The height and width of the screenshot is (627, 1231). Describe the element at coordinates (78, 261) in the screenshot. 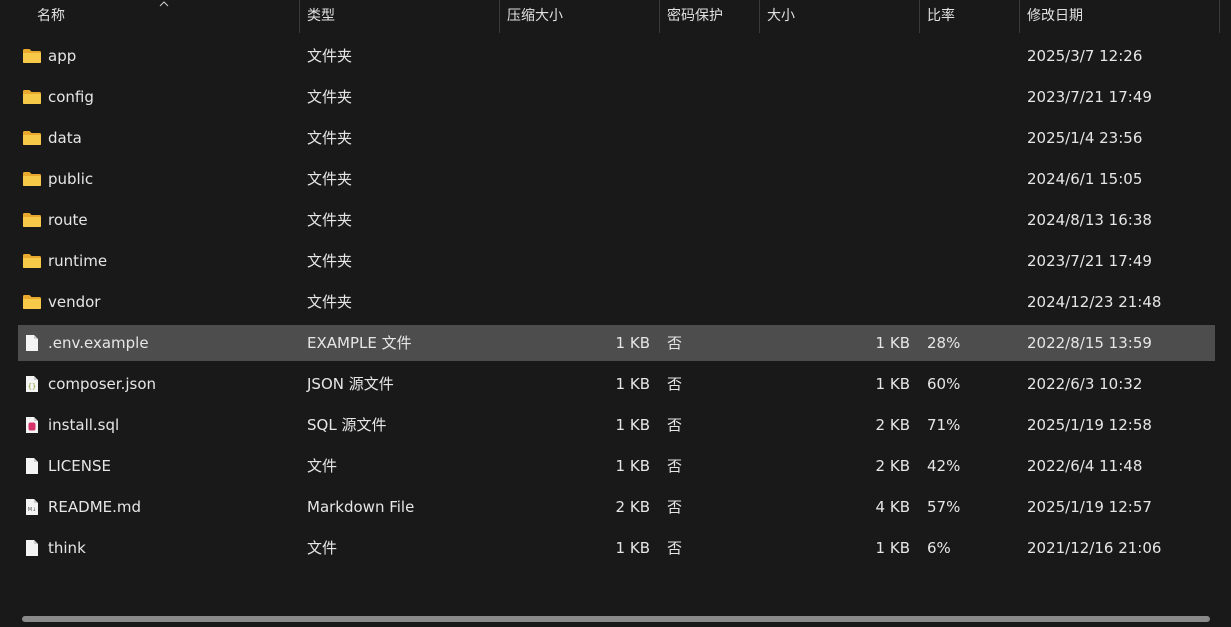

I see `file-name: runtime` at that location.